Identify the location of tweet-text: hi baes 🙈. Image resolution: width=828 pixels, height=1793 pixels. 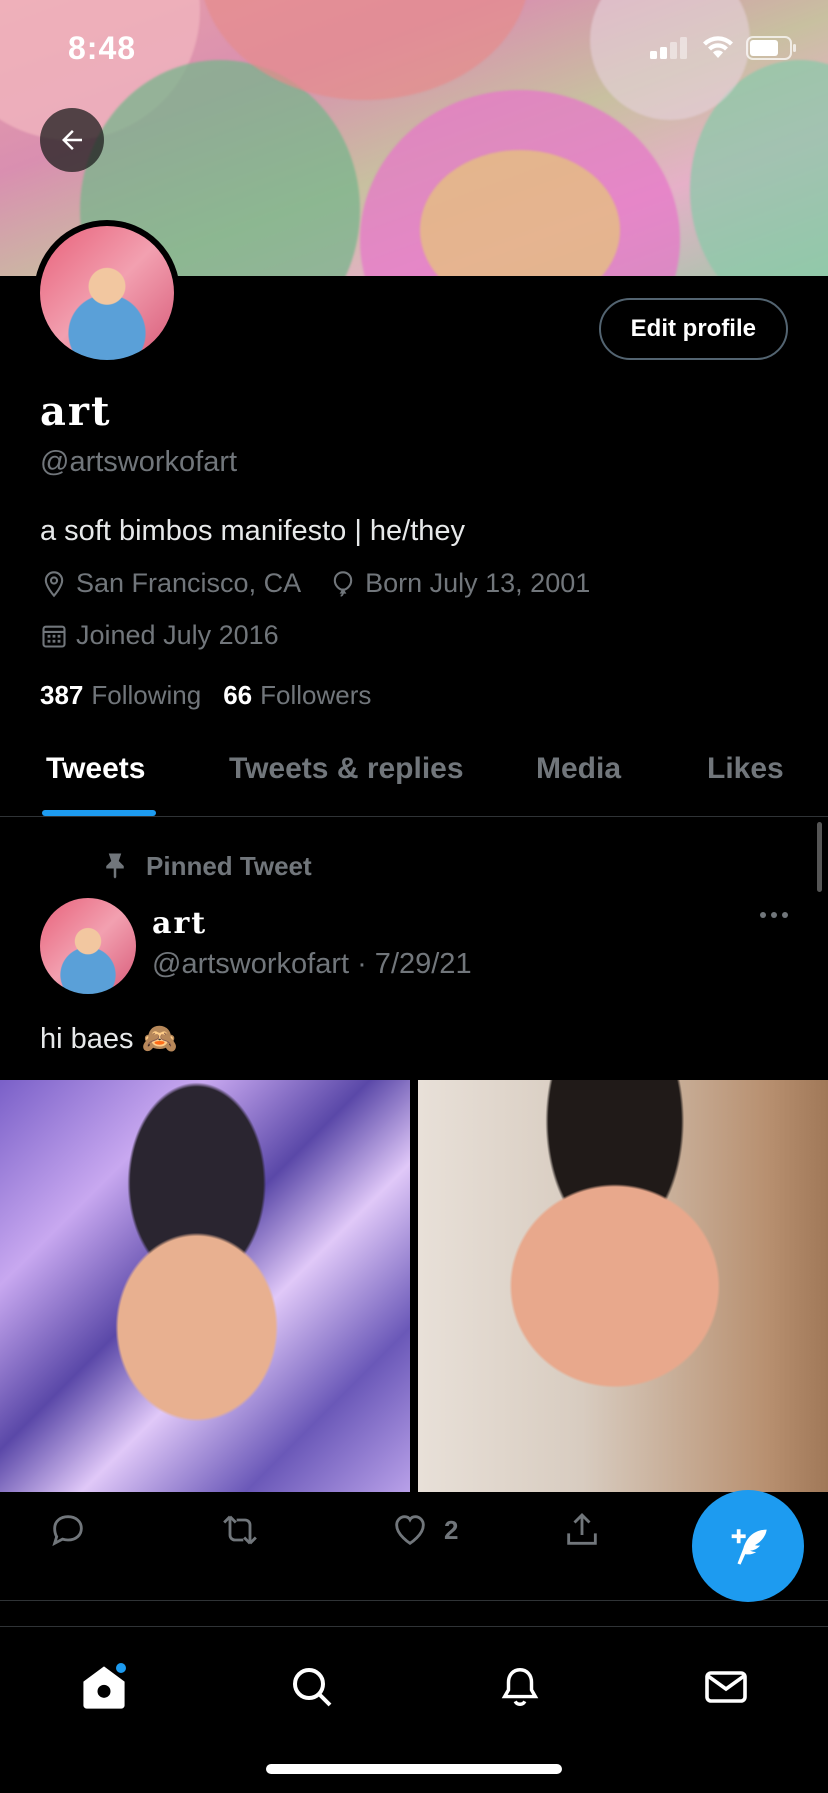
(109, 1039).